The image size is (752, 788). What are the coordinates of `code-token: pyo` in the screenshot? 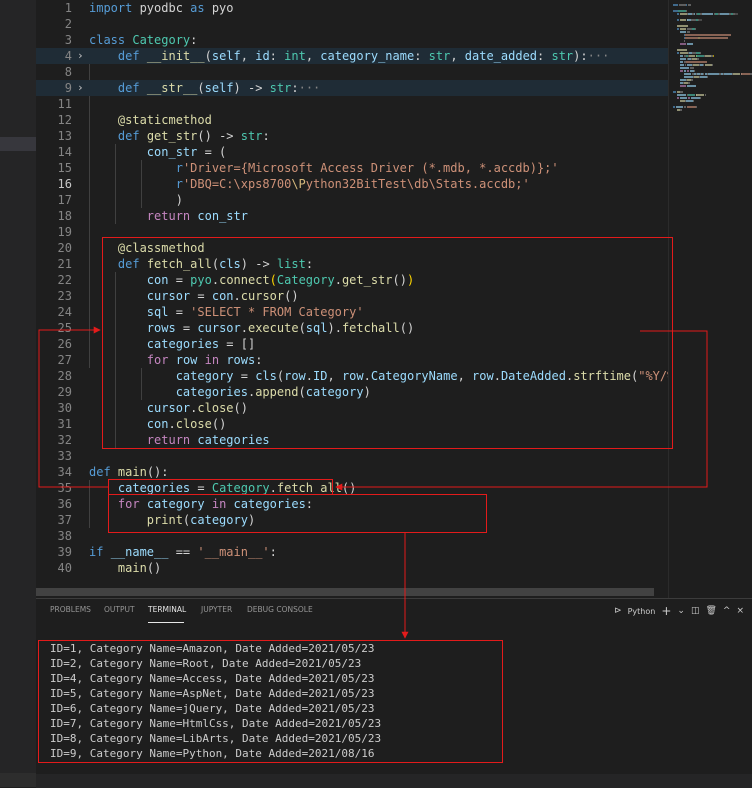 It's located at (219, 8).